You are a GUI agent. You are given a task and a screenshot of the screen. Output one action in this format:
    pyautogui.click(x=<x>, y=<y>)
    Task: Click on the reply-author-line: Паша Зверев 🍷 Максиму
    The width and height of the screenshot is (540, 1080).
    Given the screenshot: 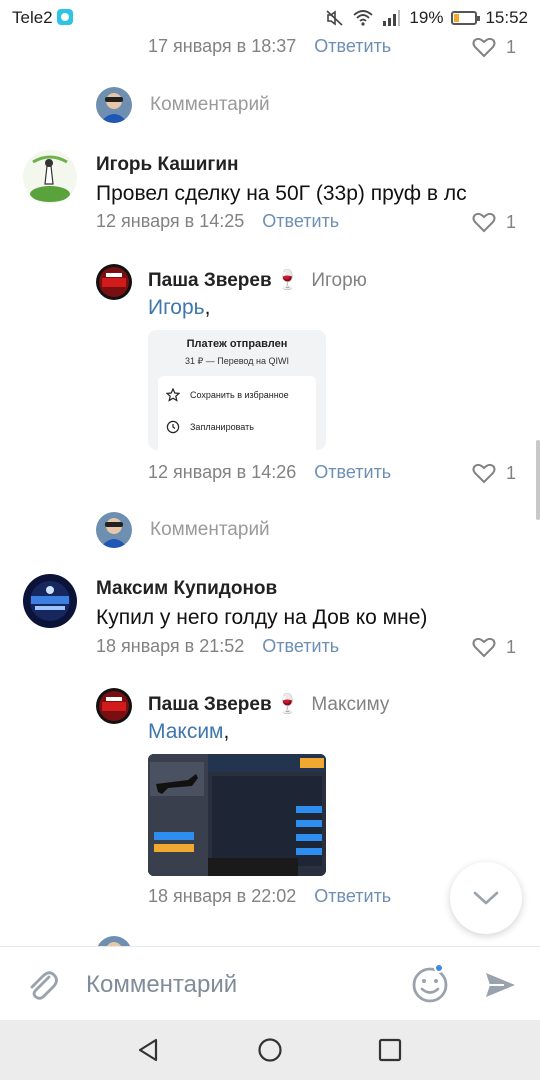 What is the action you would take?
    pyautogui.click(x=268, y=704)
    